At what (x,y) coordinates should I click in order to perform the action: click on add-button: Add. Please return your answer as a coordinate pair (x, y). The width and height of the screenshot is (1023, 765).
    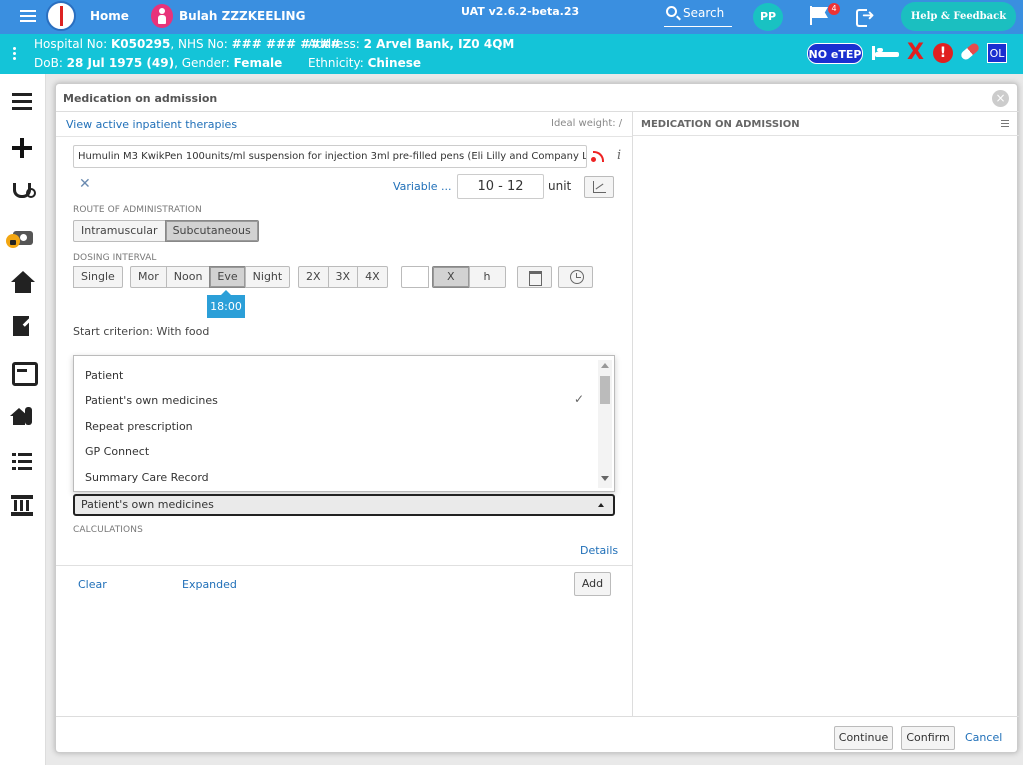
    Looking at the image, I should click on (592, 584).